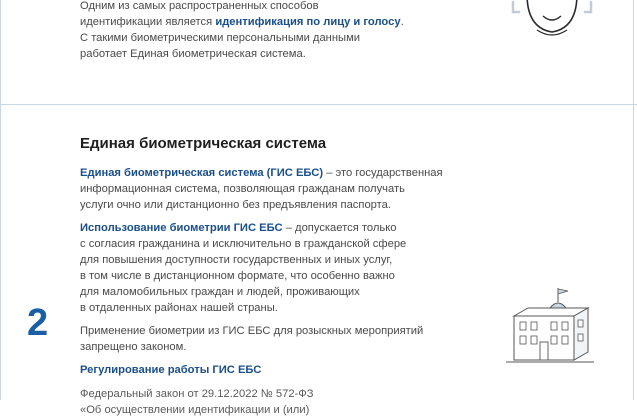 The height and width of the screenshot is (418, 637). What do you see at coordinates (402, 22) in the screenshot?
I see `section1-line2-suffix: .` at bounding box center [402, 22].